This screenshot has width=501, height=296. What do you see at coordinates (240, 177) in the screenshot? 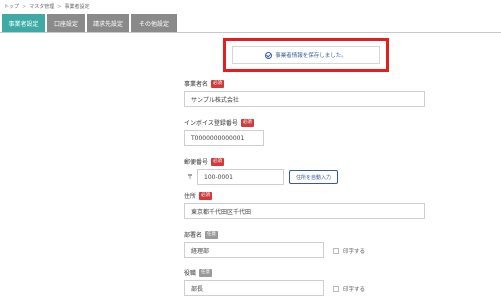
I see `postal-code-input: 100-0001` at bounding box center [240, 177].